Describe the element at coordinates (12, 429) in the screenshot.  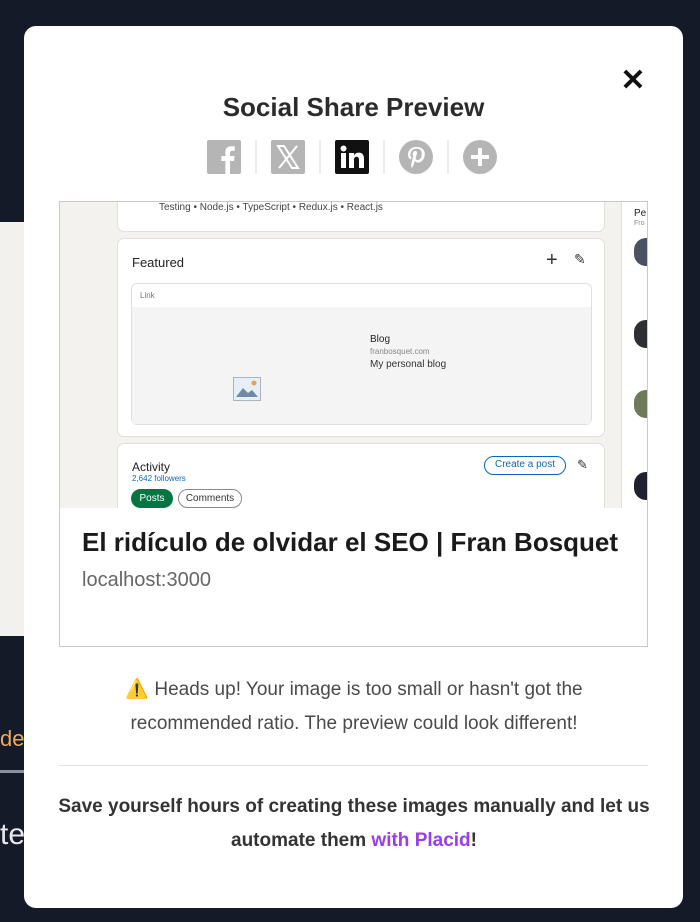
I see `background-page-panel` at that location.